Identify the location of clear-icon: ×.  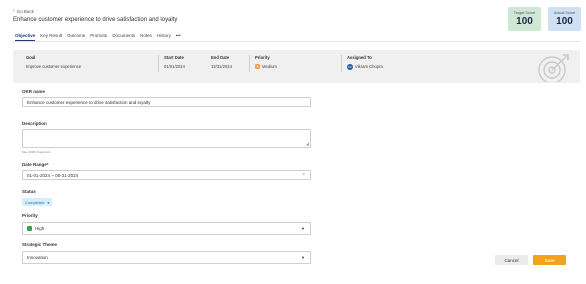
(303, 175).